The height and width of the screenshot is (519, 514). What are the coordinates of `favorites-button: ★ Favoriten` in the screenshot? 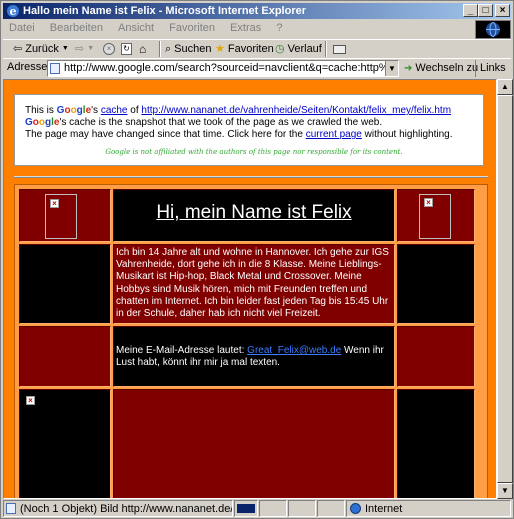 It's located at (244, 49).